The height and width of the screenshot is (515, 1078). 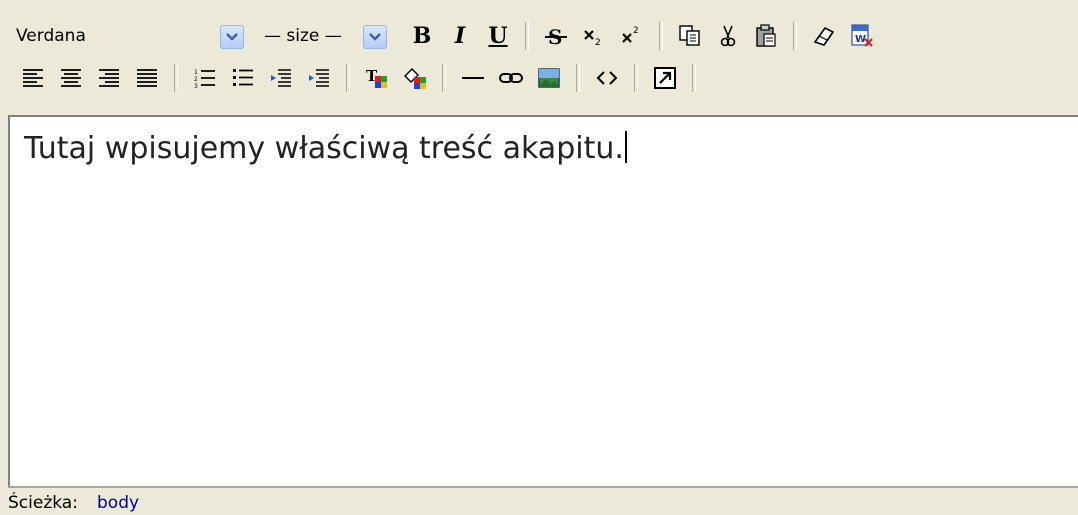 I want to click on indent-button, so click(x=319, y=78).